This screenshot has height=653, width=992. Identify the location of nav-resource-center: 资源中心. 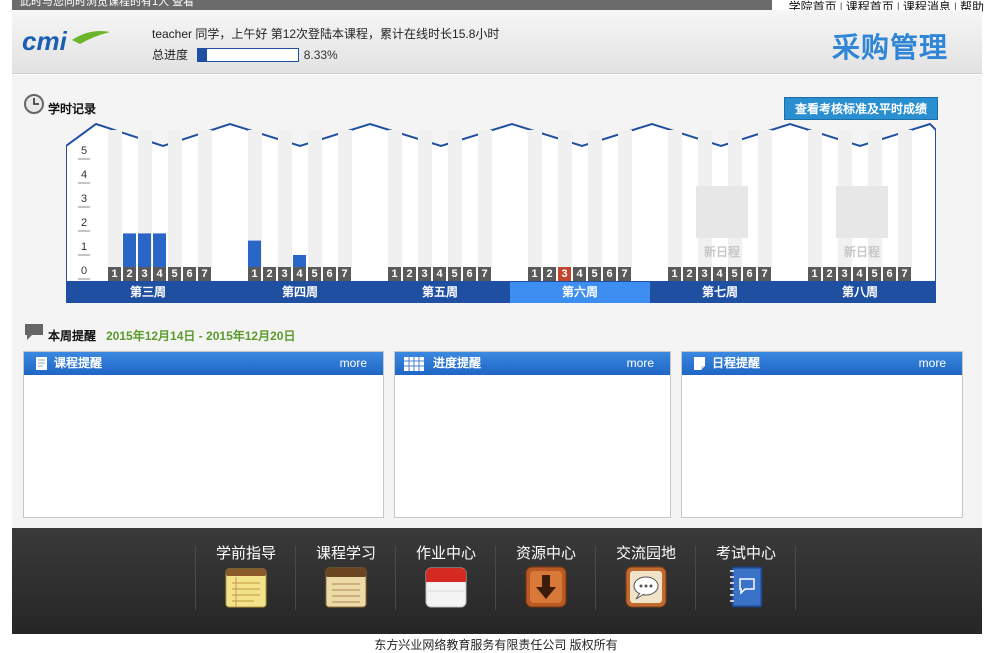
(546, 581).